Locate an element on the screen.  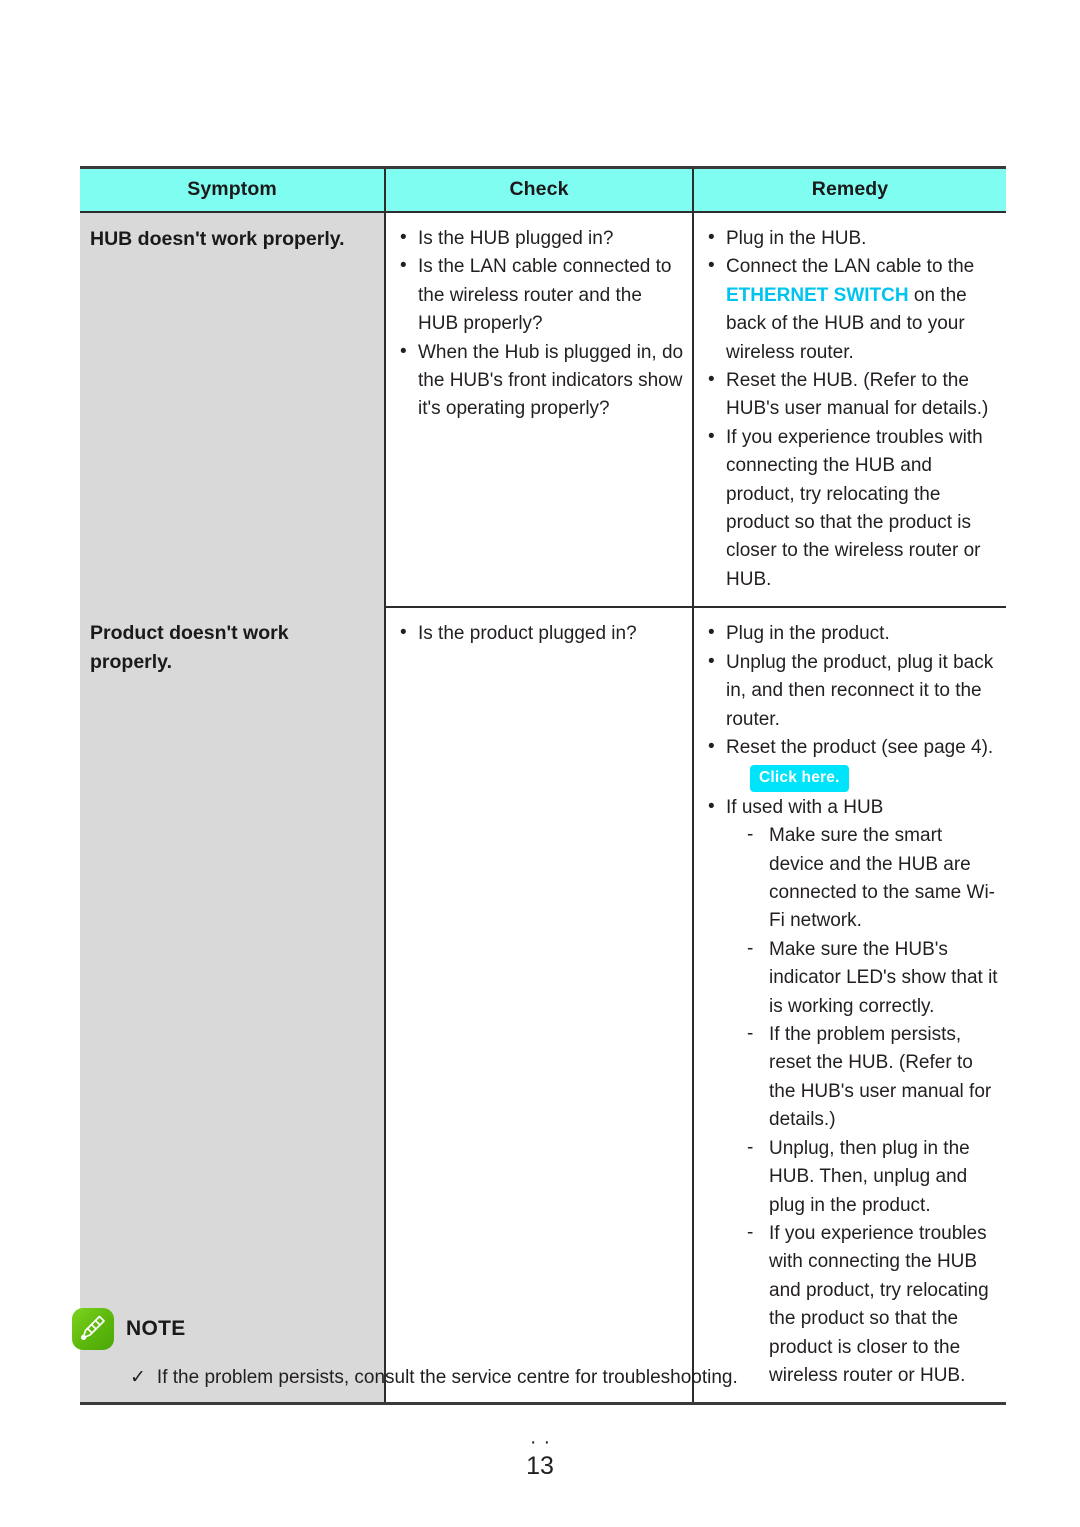
list-item: Is the product plugged in? is located at coordinates (541, 633).